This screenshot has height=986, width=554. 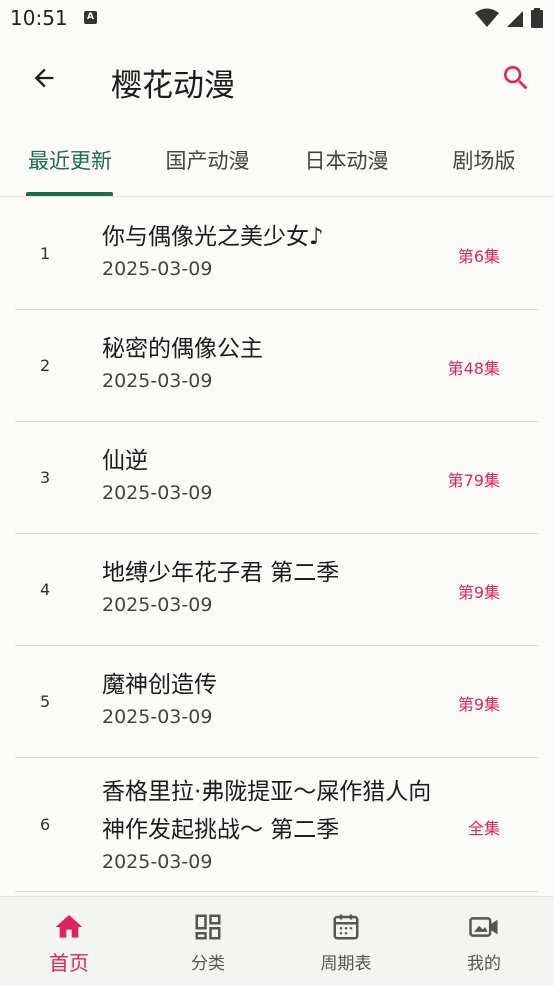 I want to click on tab-indicator, so click(x=69, y=194).